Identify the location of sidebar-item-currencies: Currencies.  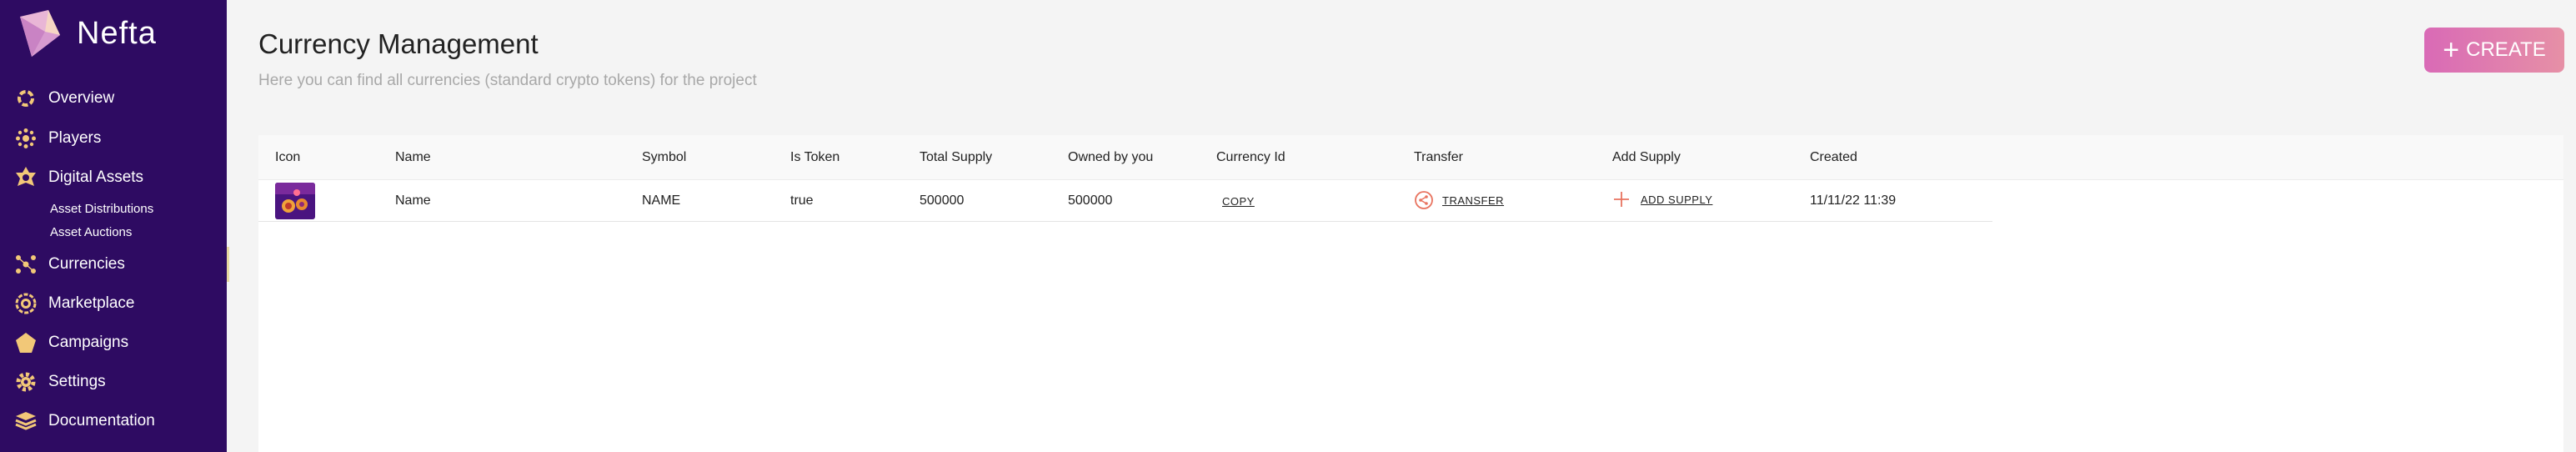
(69, 264).